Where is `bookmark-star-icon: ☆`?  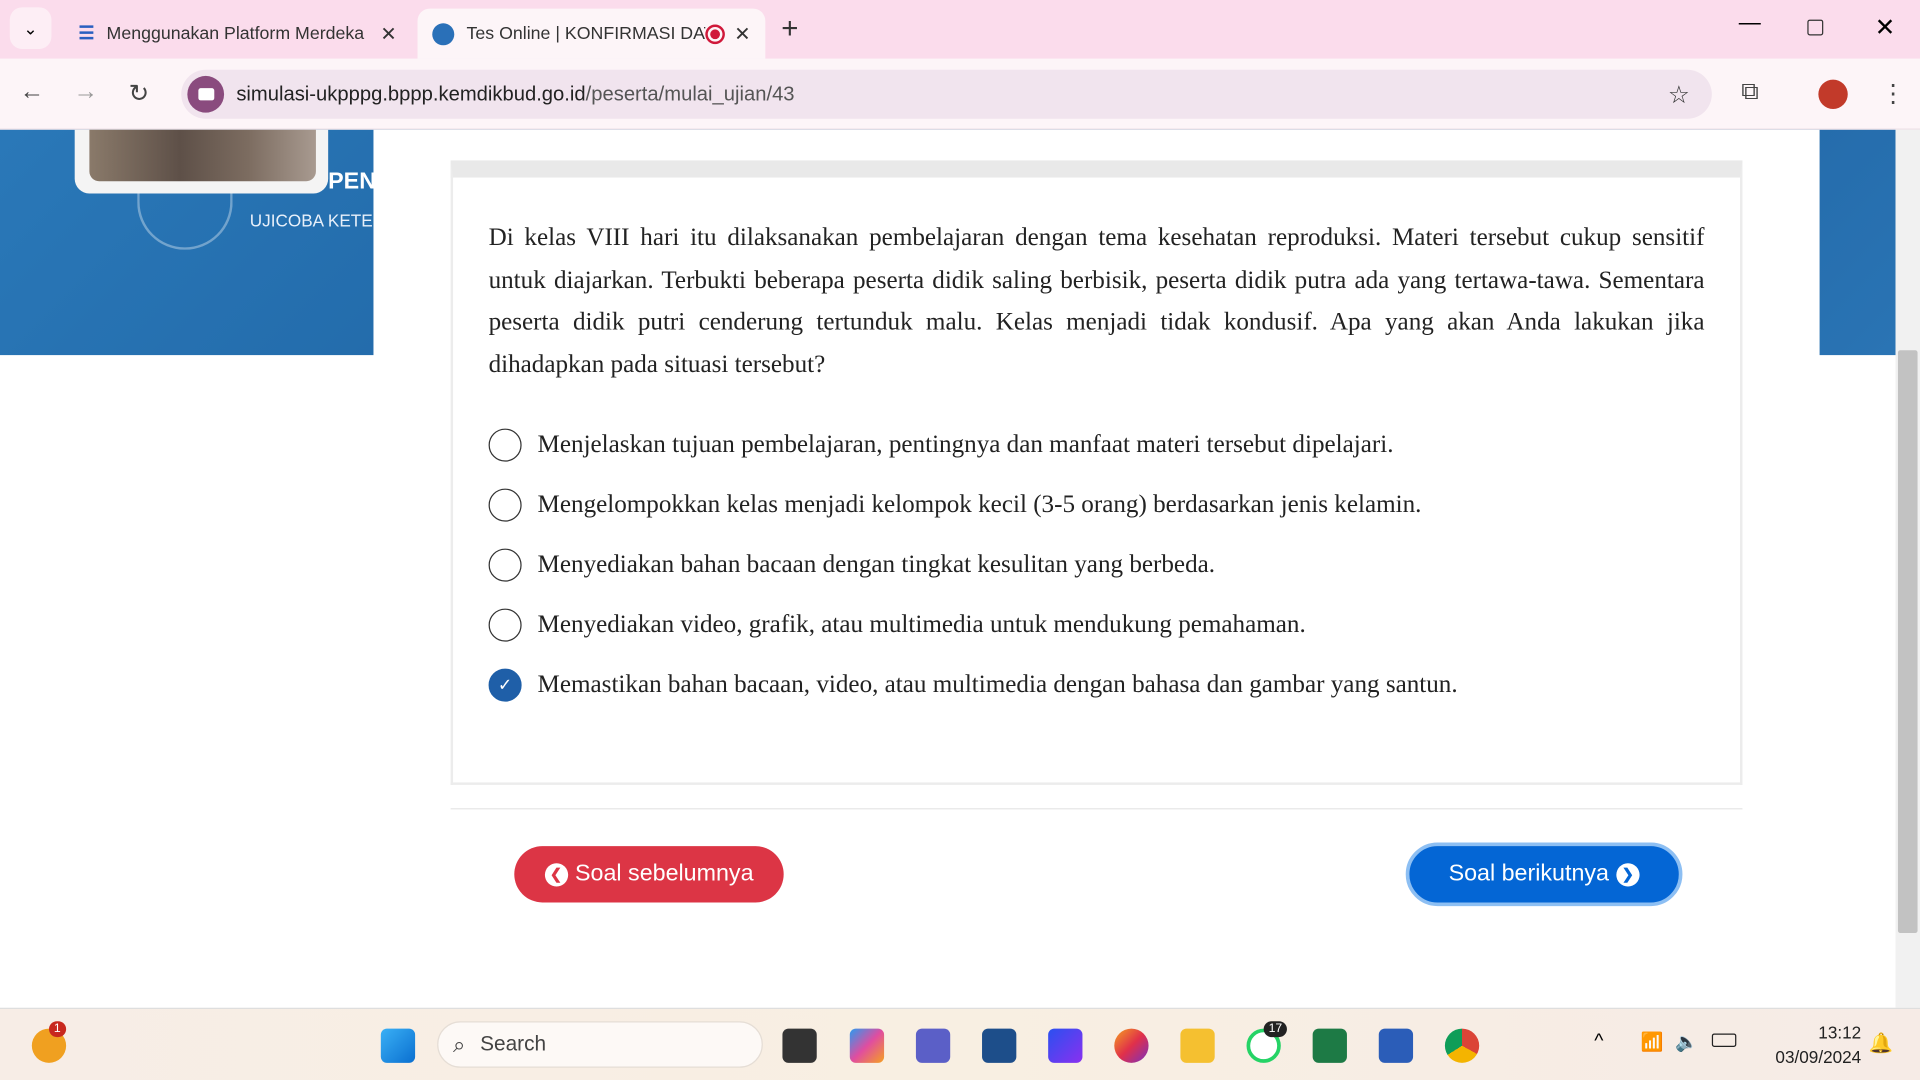 bookmark-star-icon: ☆ is located at coordinates (1679, 94).